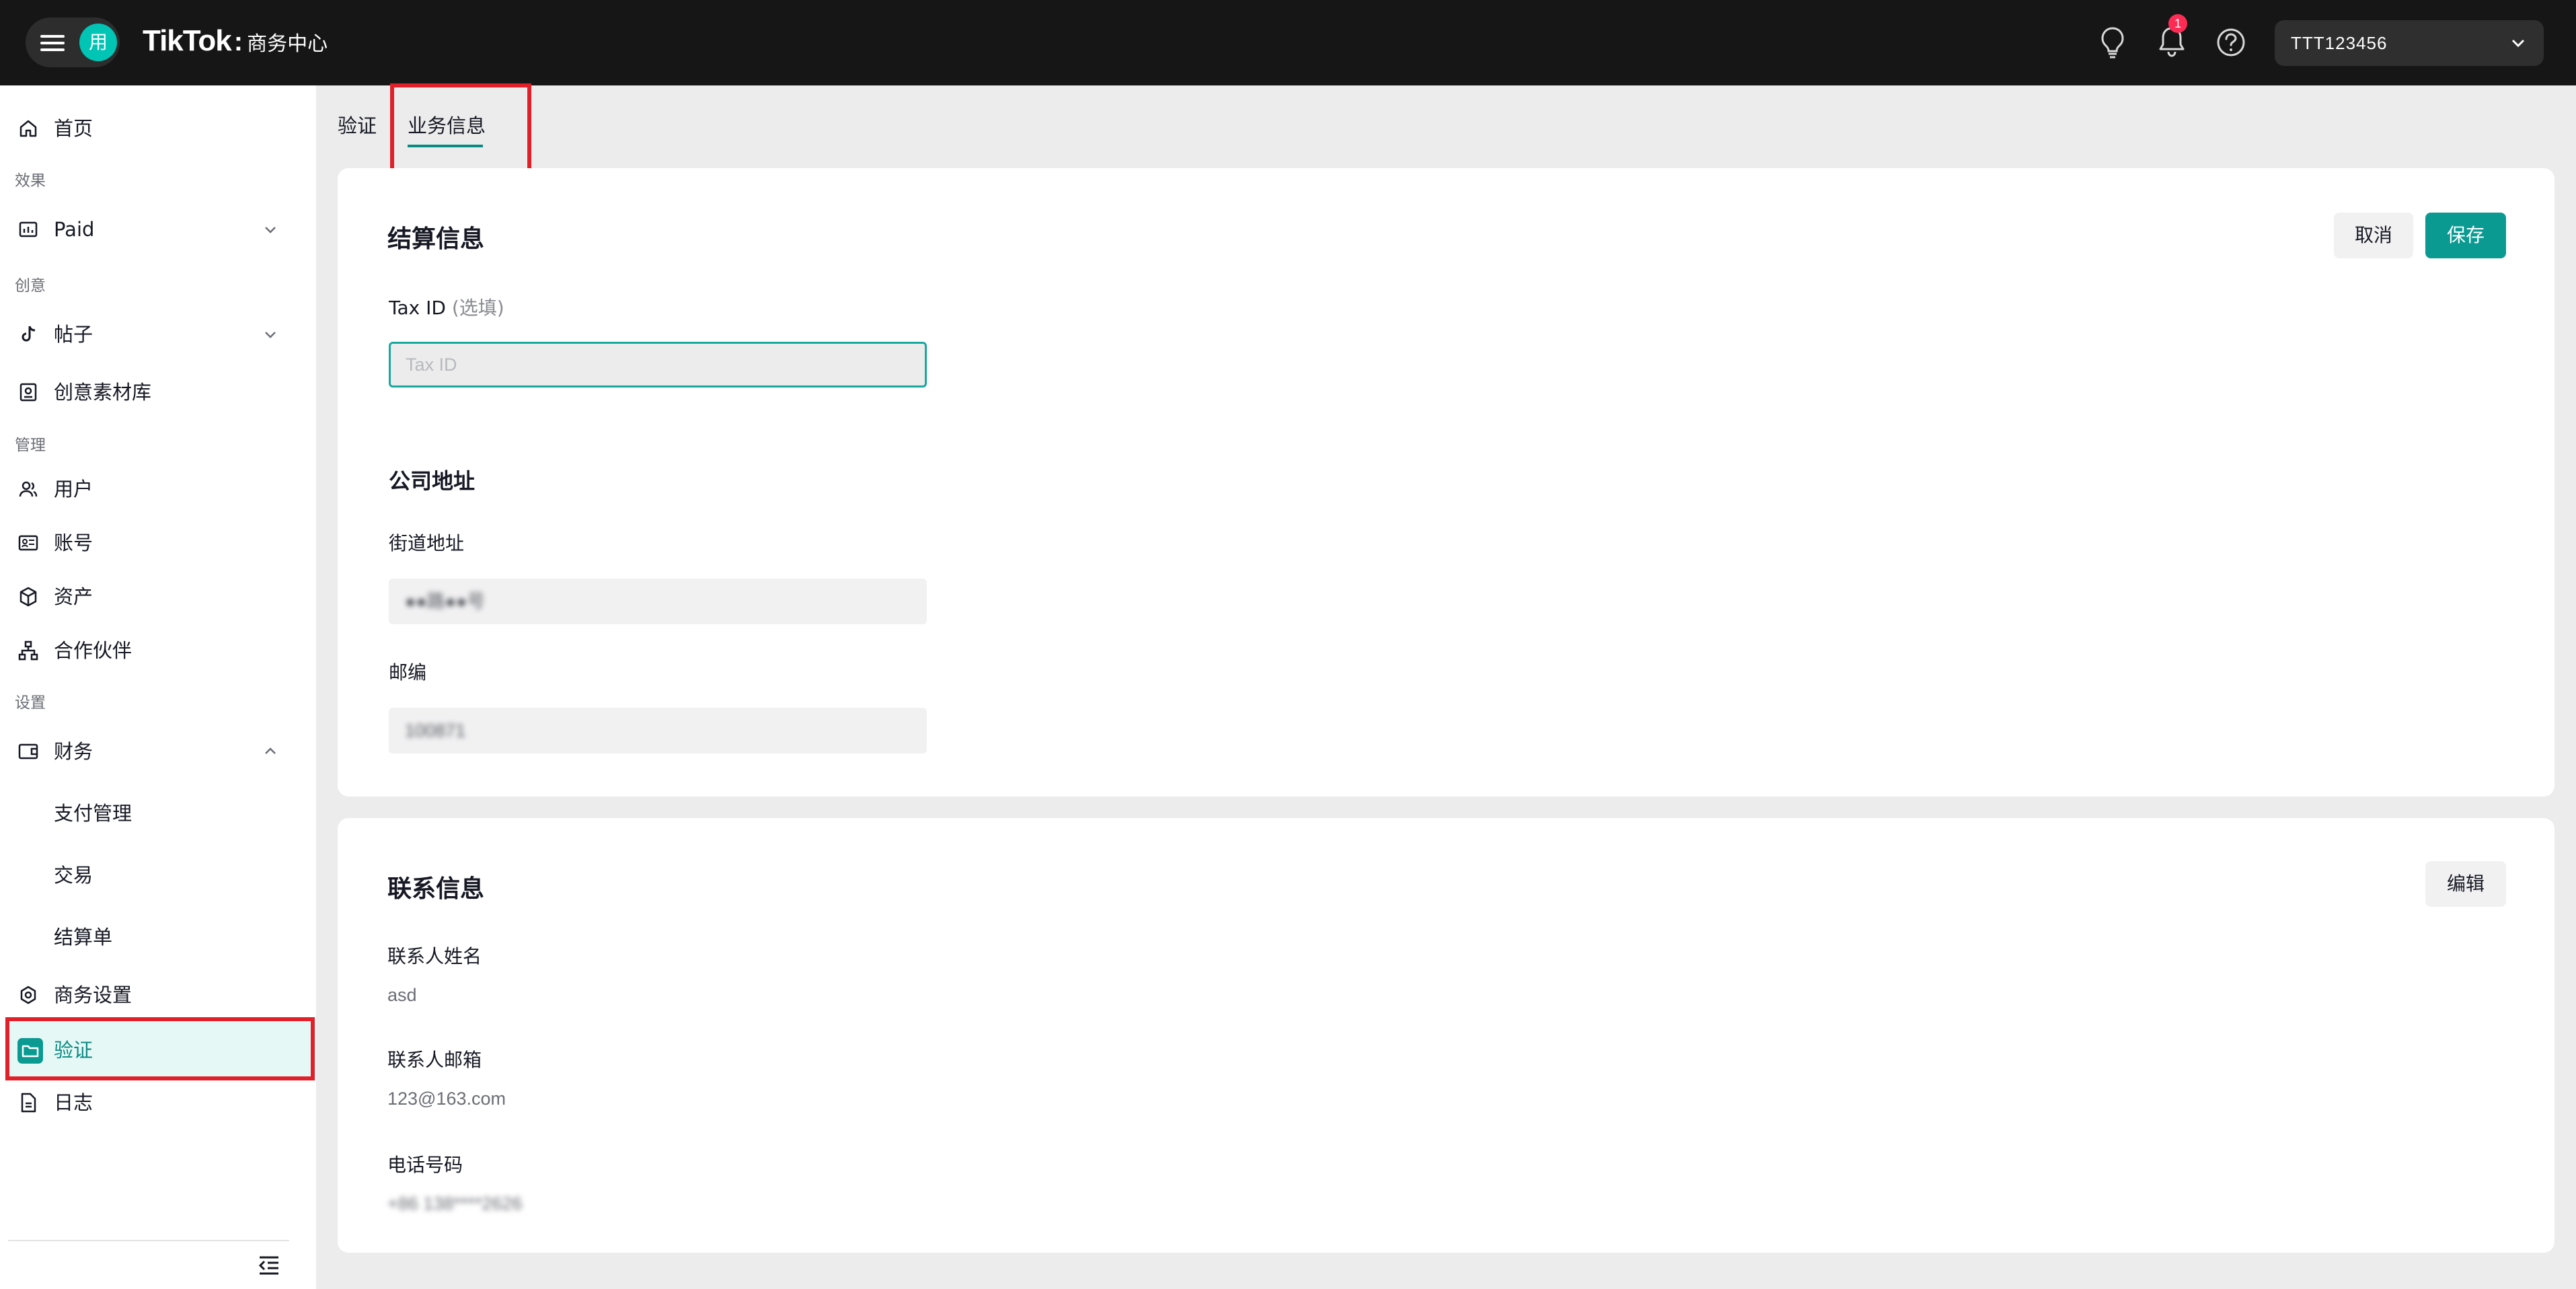 This screenshot has width=2576, height=1289. What do you see at coordinates (28, 543) in the screenshot?
I see `id-card-icon` at bounding box center [28, 543].